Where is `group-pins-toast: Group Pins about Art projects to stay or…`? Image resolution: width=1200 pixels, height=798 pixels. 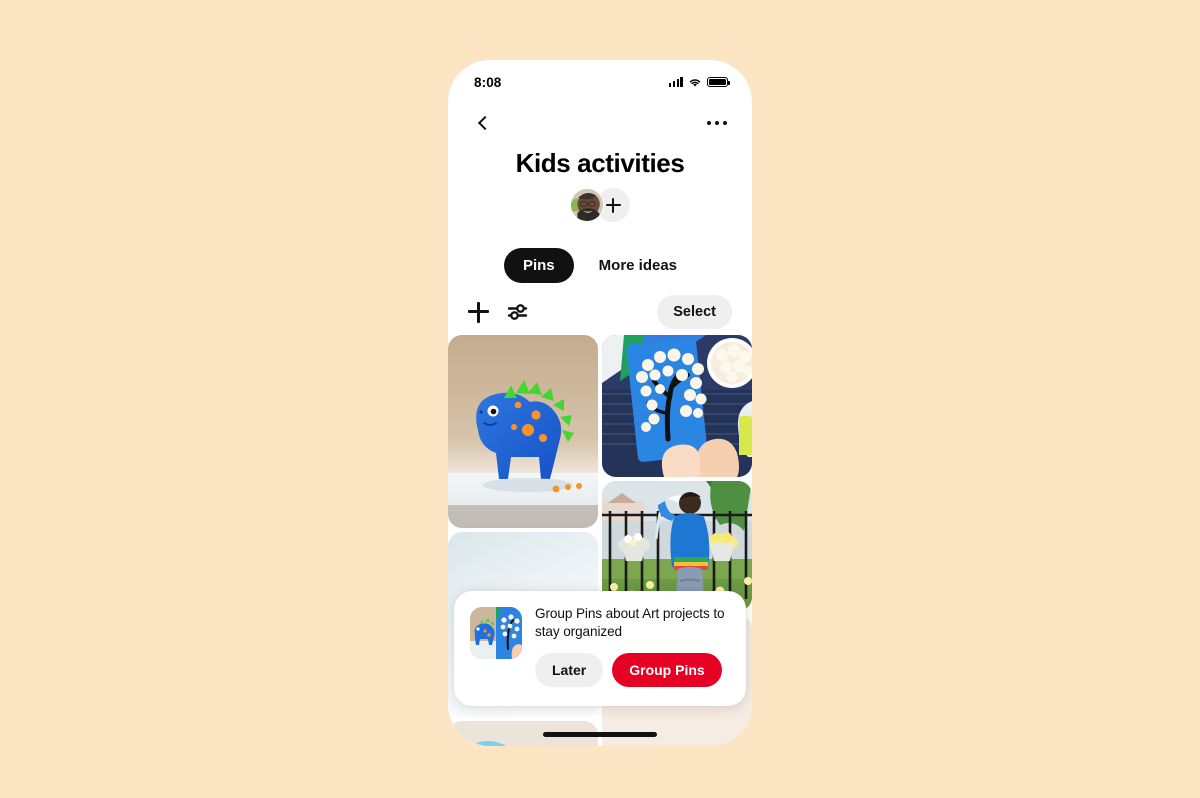
group-pins-toast: Group Pins about Art projects to stay or… is located at coordinates (600, 648).